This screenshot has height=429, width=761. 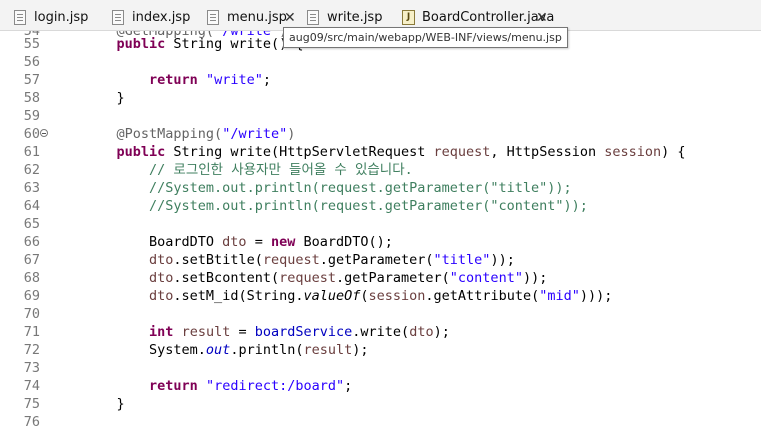 What do you see at coordinates (380, 116) in the screenshot?
I see `code-line: 59` at bounding box center [380, 116].